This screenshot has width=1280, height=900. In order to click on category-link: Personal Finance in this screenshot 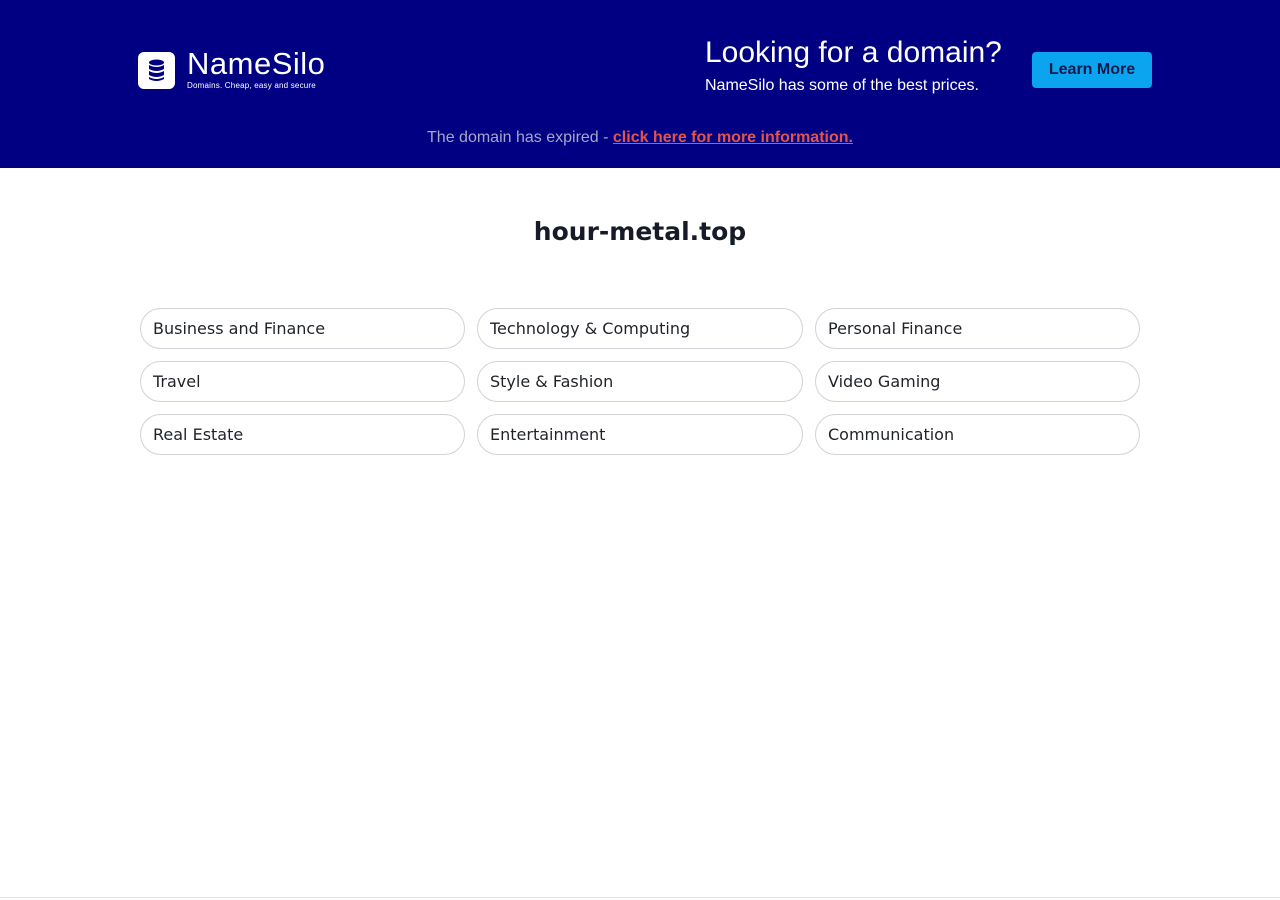, I will do `click(977, 328)`.